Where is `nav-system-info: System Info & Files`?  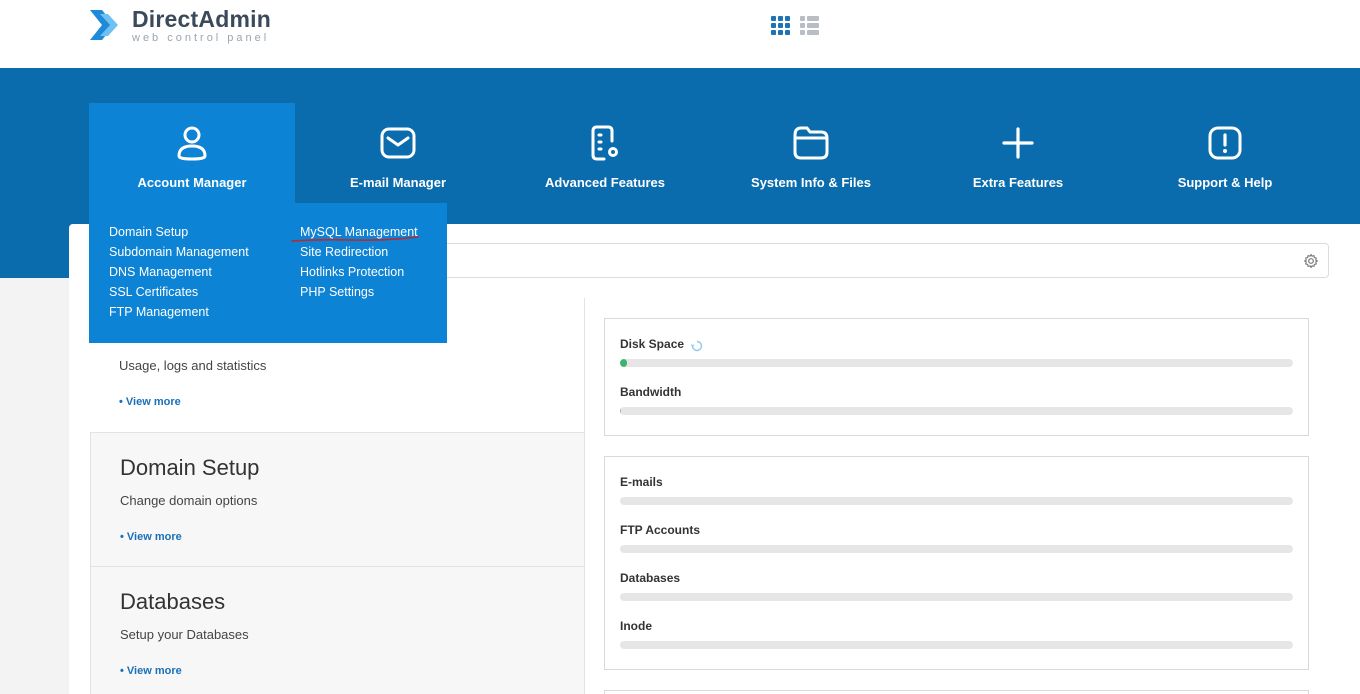 nav-system-info: System Info & Files is located at coordinates (811, 153).